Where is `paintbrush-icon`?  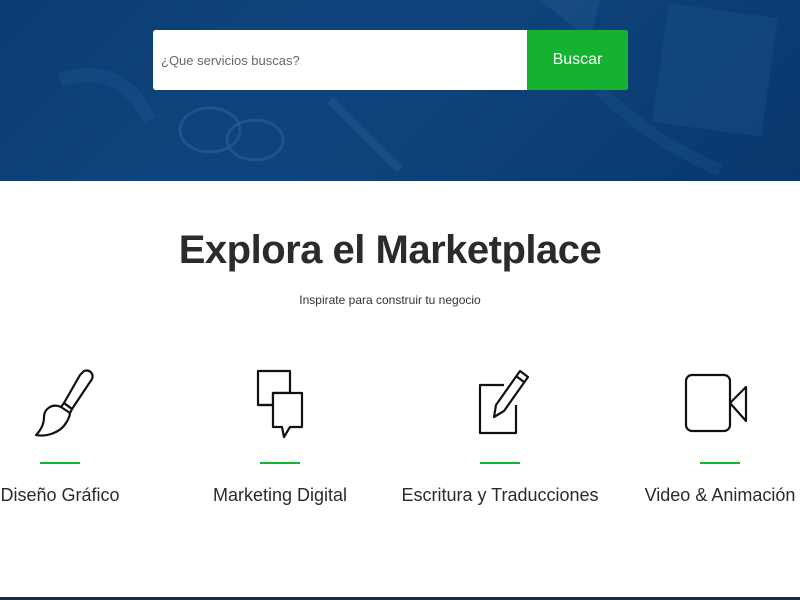 paintbrush-icon is located at coordinates (64, 403).